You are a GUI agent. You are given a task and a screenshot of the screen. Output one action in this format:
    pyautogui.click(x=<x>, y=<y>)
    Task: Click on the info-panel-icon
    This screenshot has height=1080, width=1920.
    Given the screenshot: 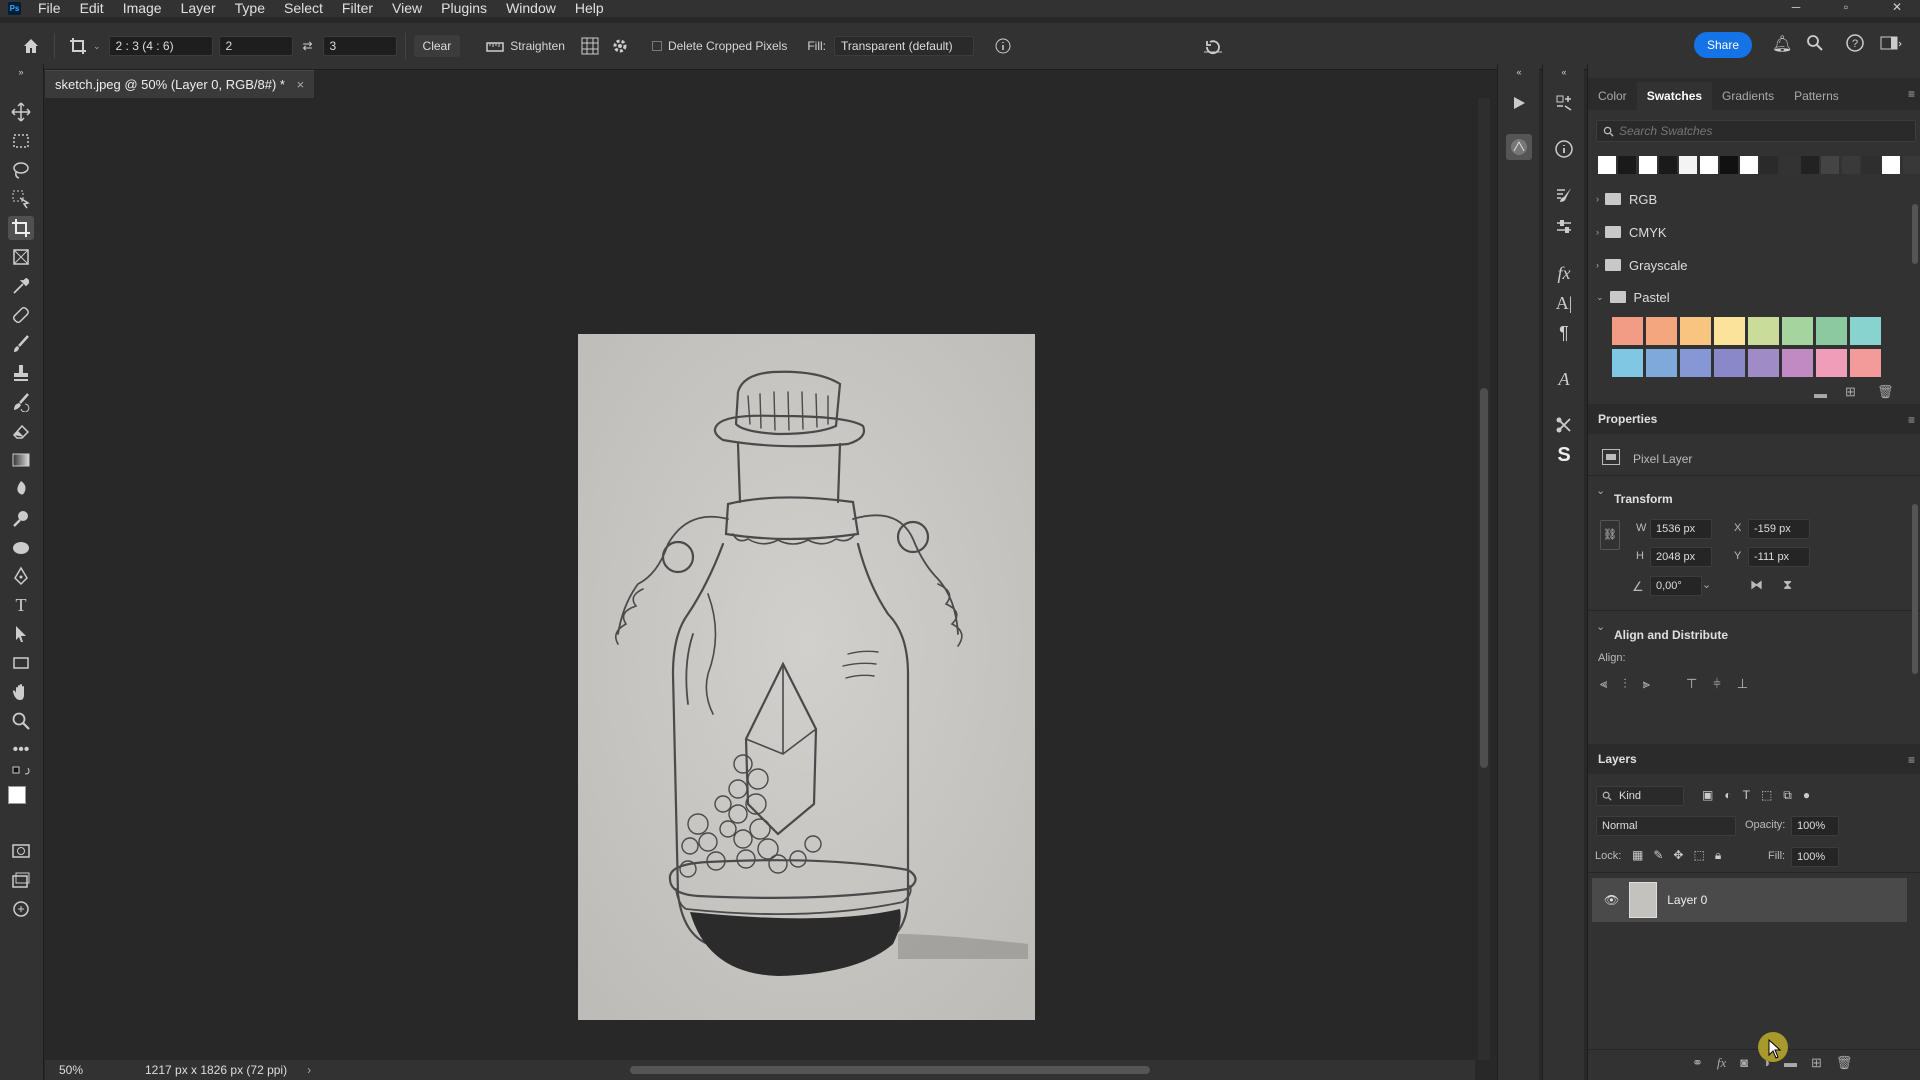 What is the action you would take?
    pyautogui.click(x=1564, y=149)
    